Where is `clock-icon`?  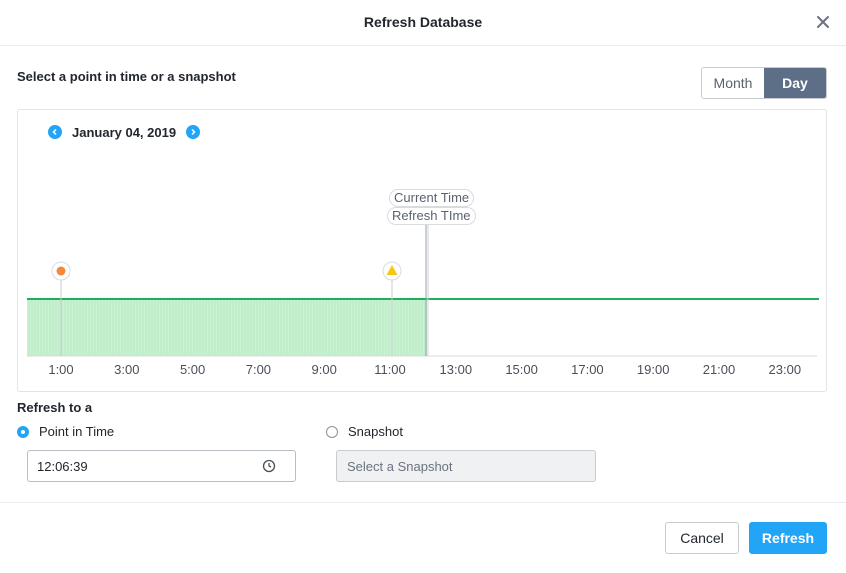
clock-icon is located at coordinates (269, 466).